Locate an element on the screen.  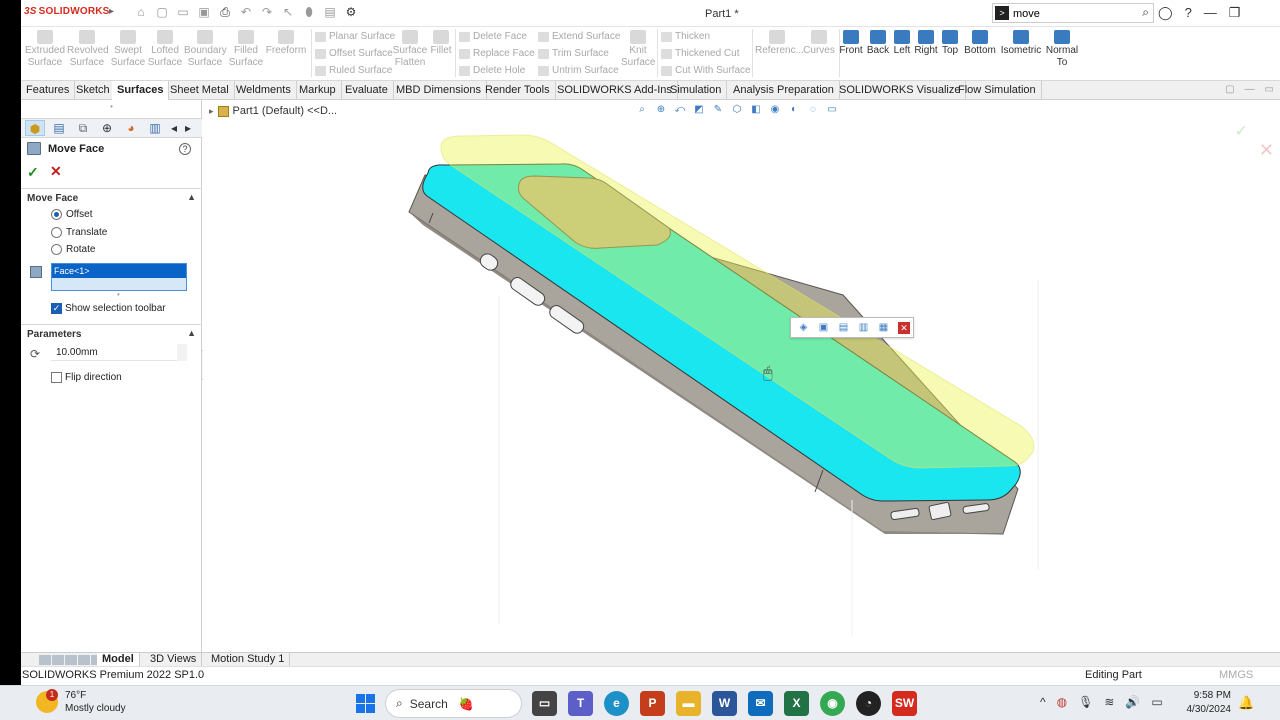
unit-system: MMGS is located at coordinates (1236, 675).